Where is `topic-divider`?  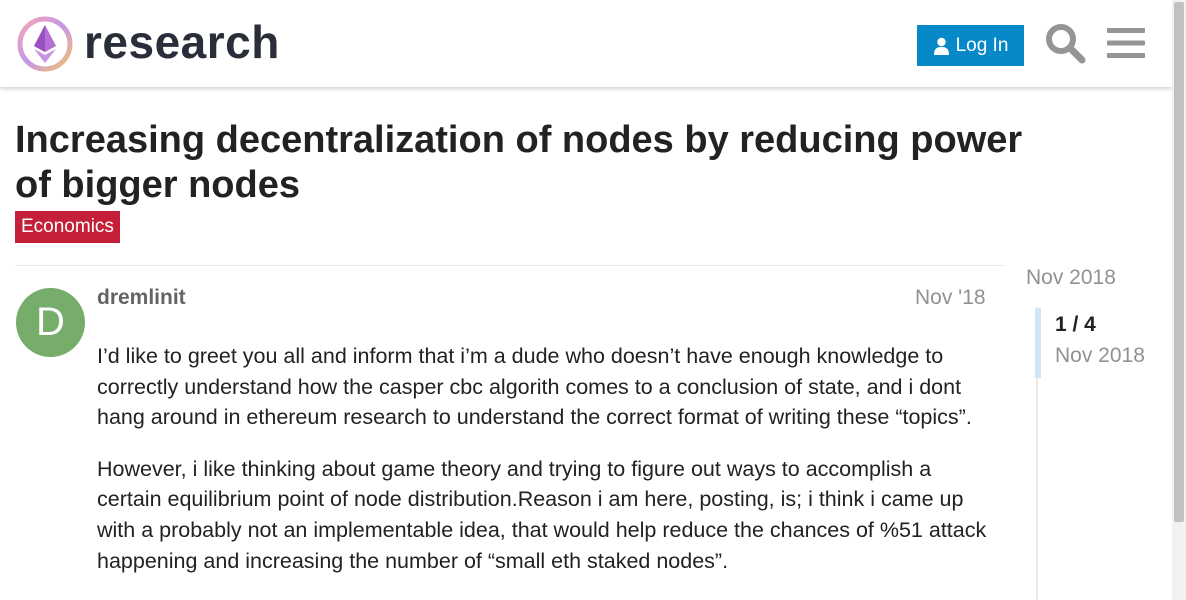 topic-divider is located at coordinates (510, 265).